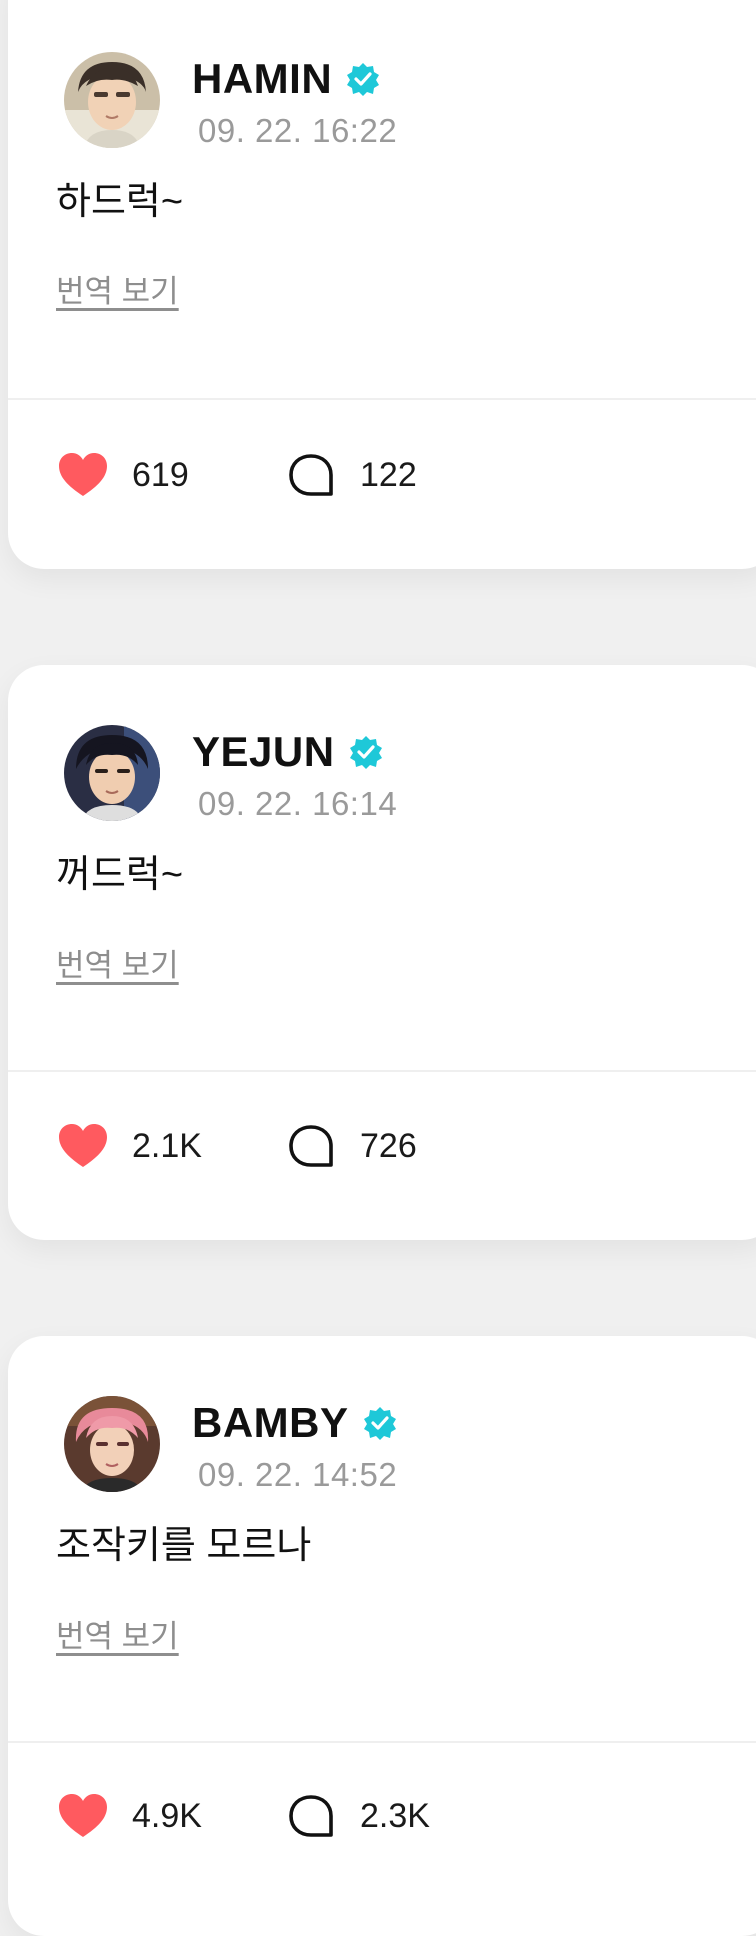  What do you see at coordinates (167, 1815) in the screenshot?
I see `like-count: 4.9K` at bounding box center [167, 1815].